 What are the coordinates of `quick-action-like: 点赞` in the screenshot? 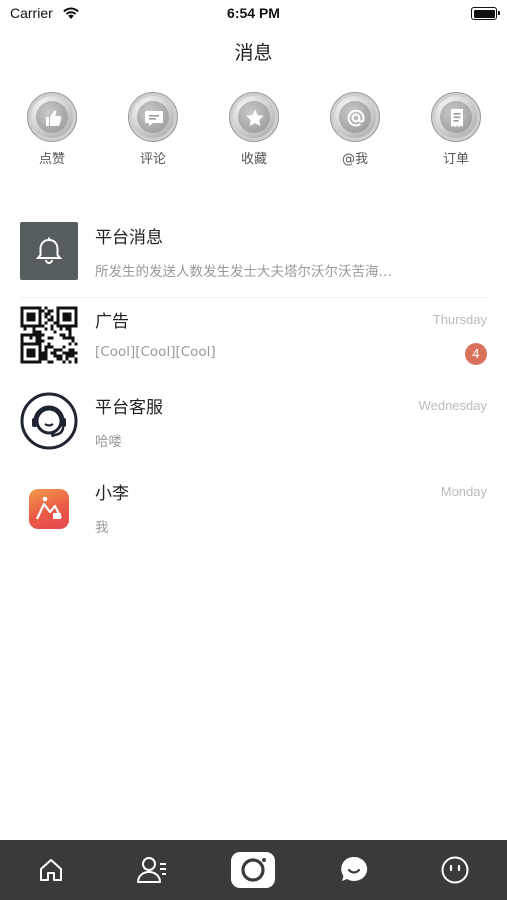 It's located at (52, 129).